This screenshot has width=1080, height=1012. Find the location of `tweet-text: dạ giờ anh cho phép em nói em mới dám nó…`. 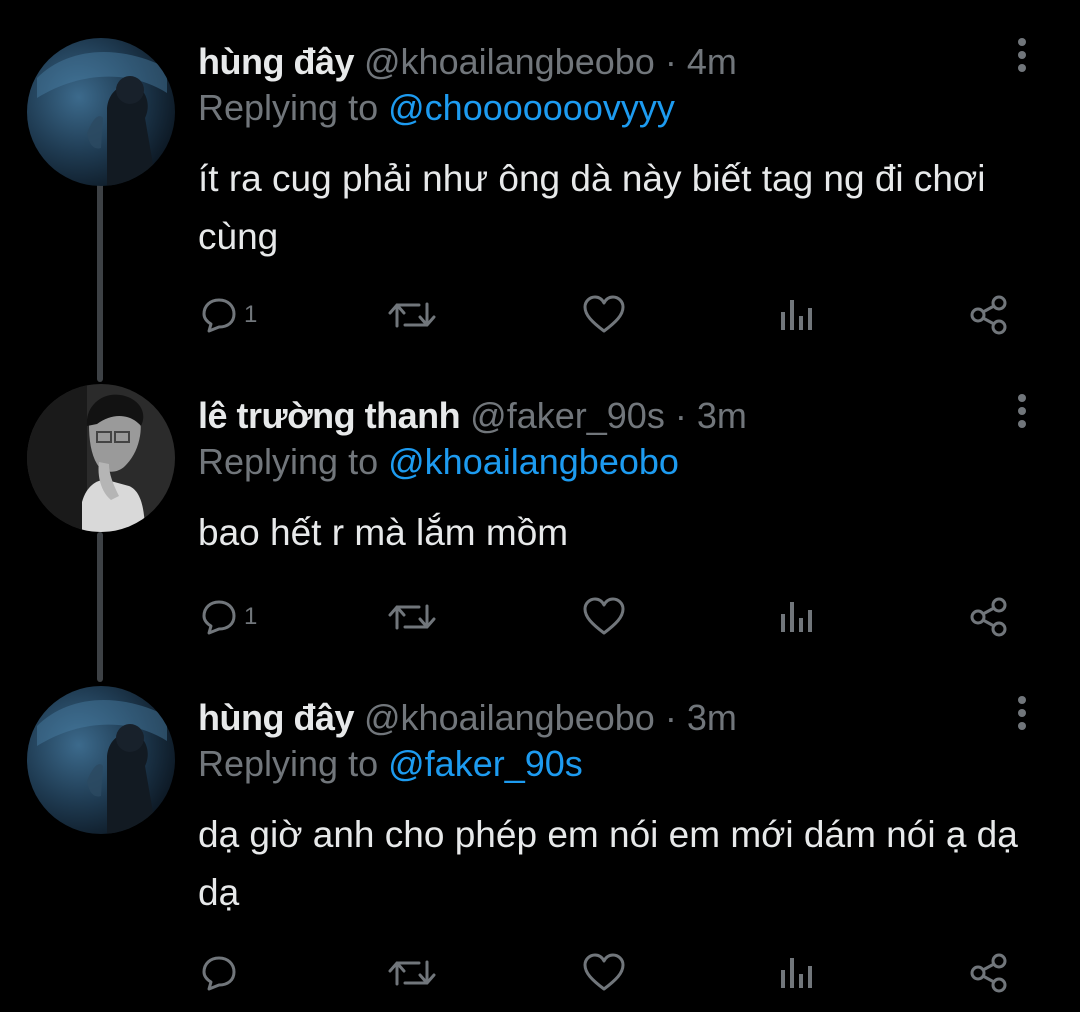

tweet-text: dạ giờ anh cho phép em nói em mới dám nó… is located at coordinates (608, 863).